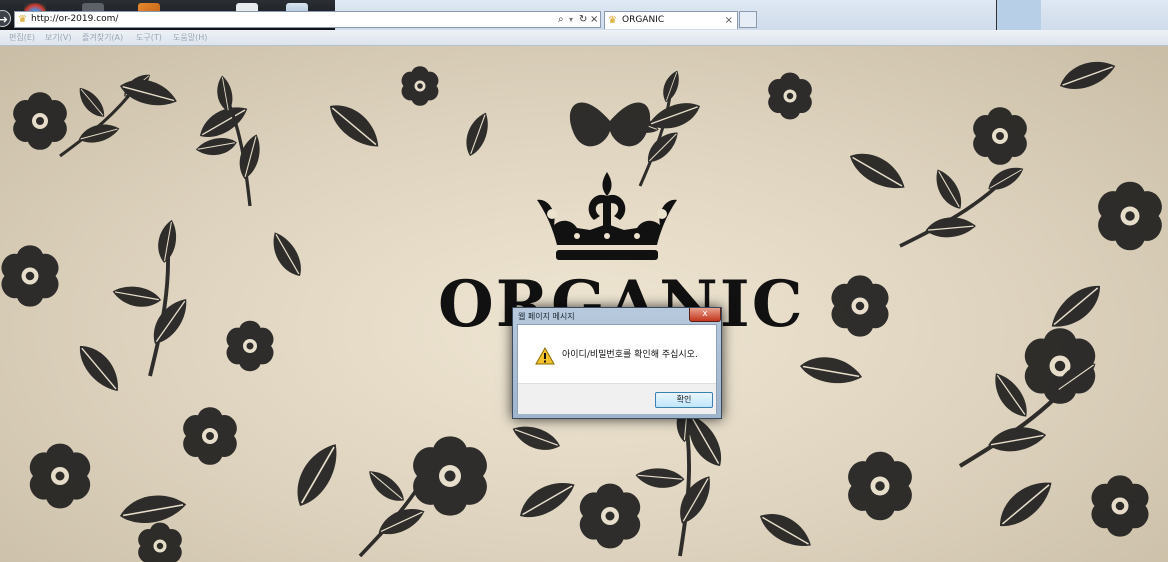 This screenshot has width=1168, height=562. Describe the element at coordinates (617, 369) in the screenshot. I see `dialog-body: 아이디/비밀번호를 확인해 주십시오. 확인` at that location.